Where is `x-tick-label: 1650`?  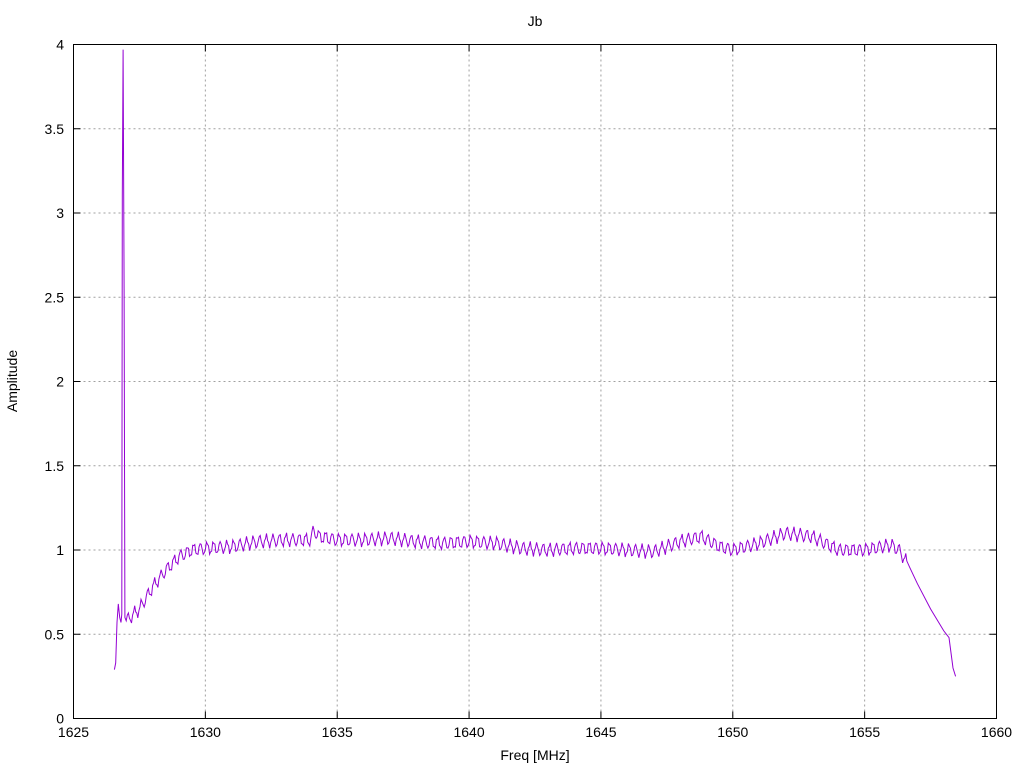 x-tick-label: 1650 is located at coordinates (732, 732).